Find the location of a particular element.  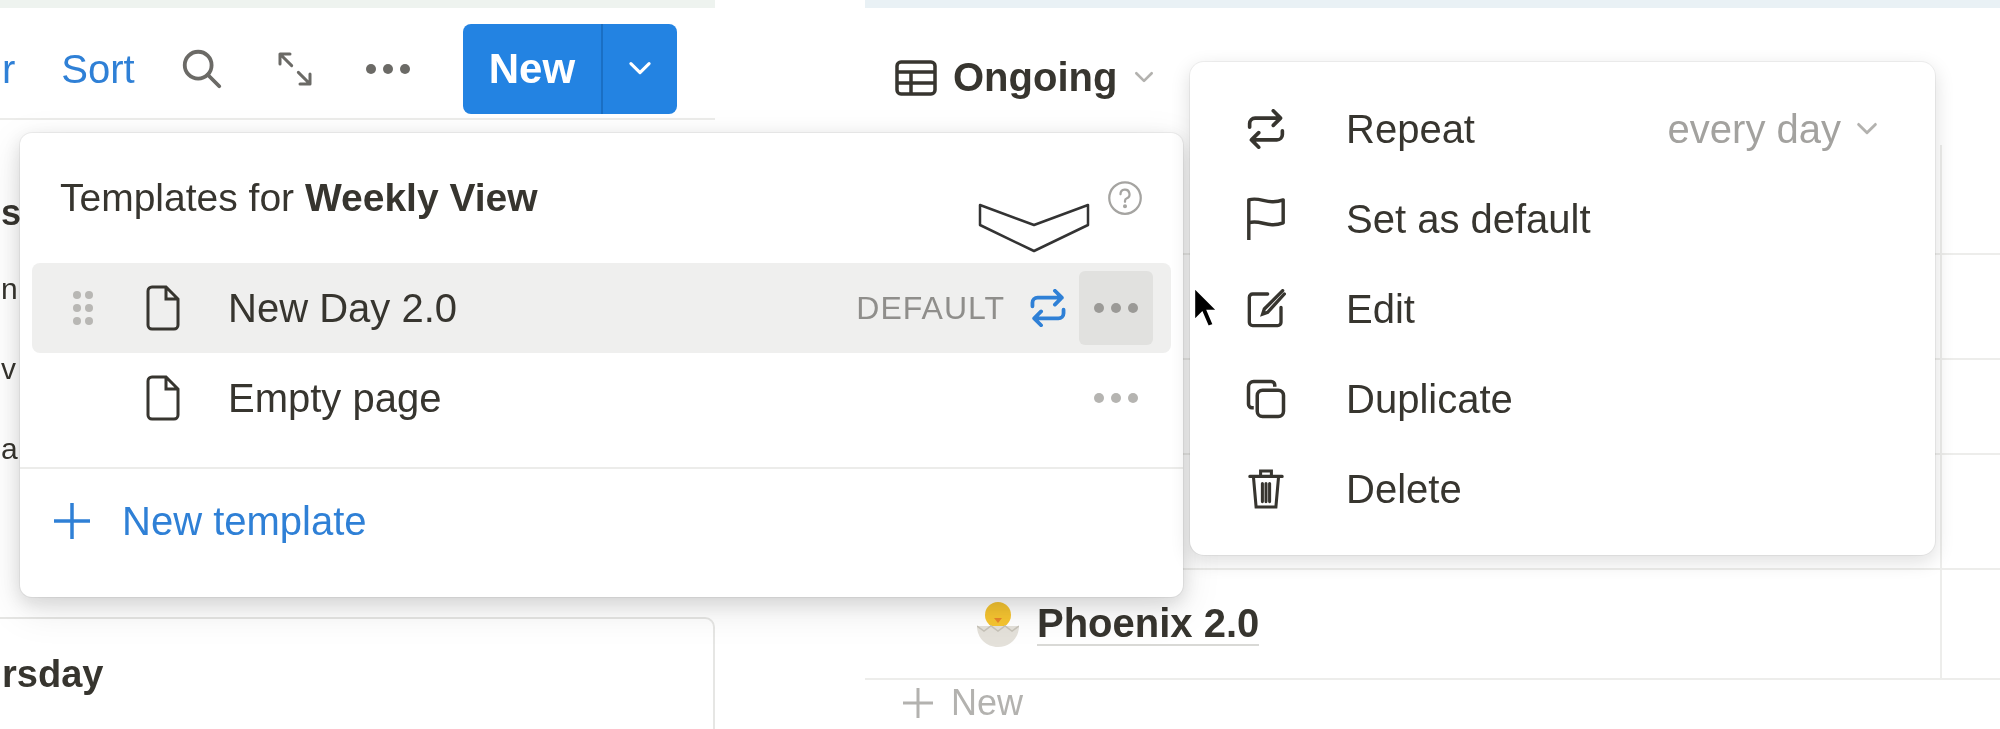

menu-item: Duplicate is located at coordinates (1562, 399).